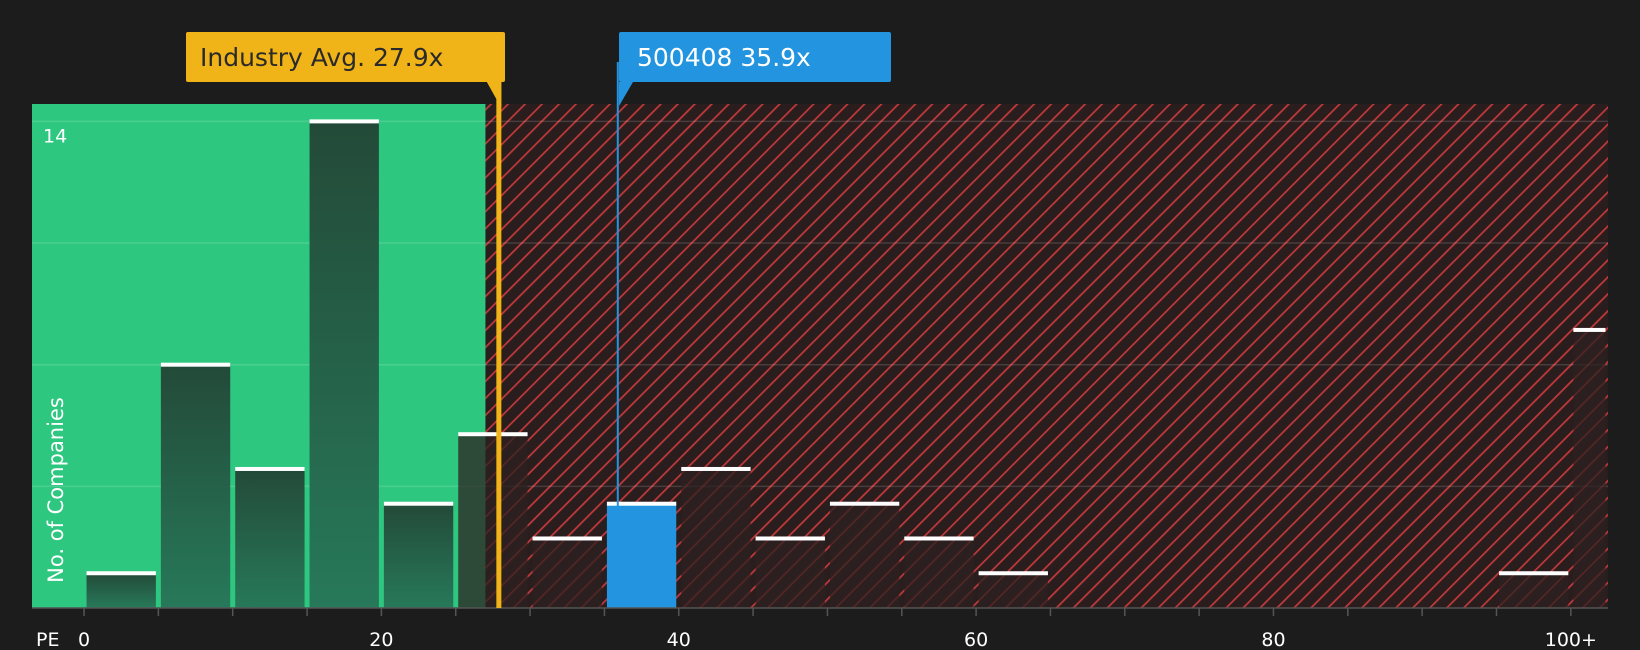 Image resolution: width=1640 pixels, height=650 pixels. Describe the element at coordinates (724, 57) in the screenshot. I see `company-pe-label: 500408 35.9x` at that location.